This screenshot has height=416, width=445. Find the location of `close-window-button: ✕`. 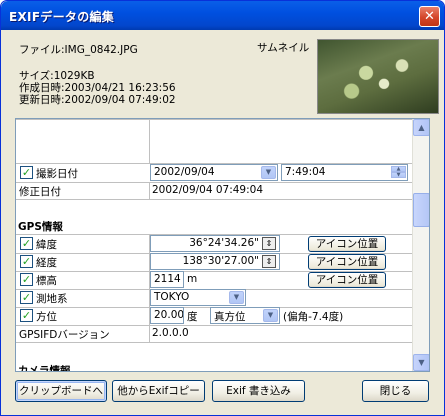

close-window-button: ✕ is located at coordinates (429, 16).